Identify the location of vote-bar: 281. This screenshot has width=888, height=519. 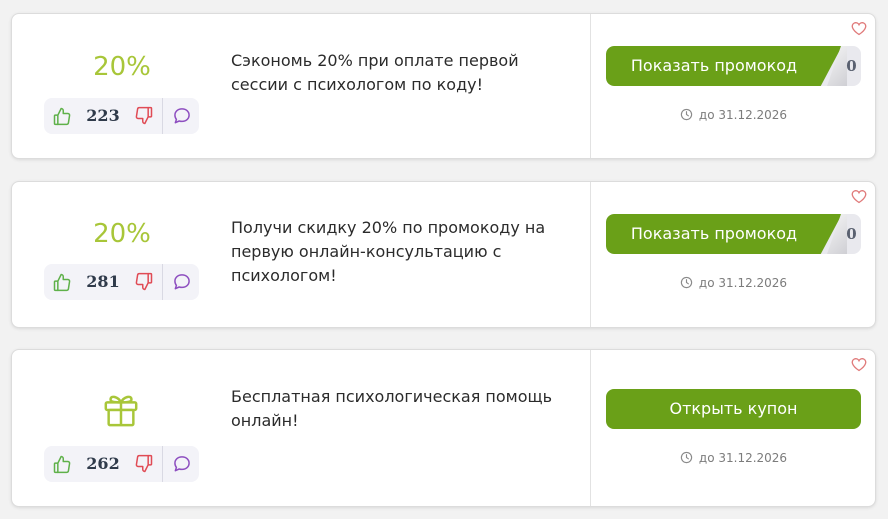
(121, 282).